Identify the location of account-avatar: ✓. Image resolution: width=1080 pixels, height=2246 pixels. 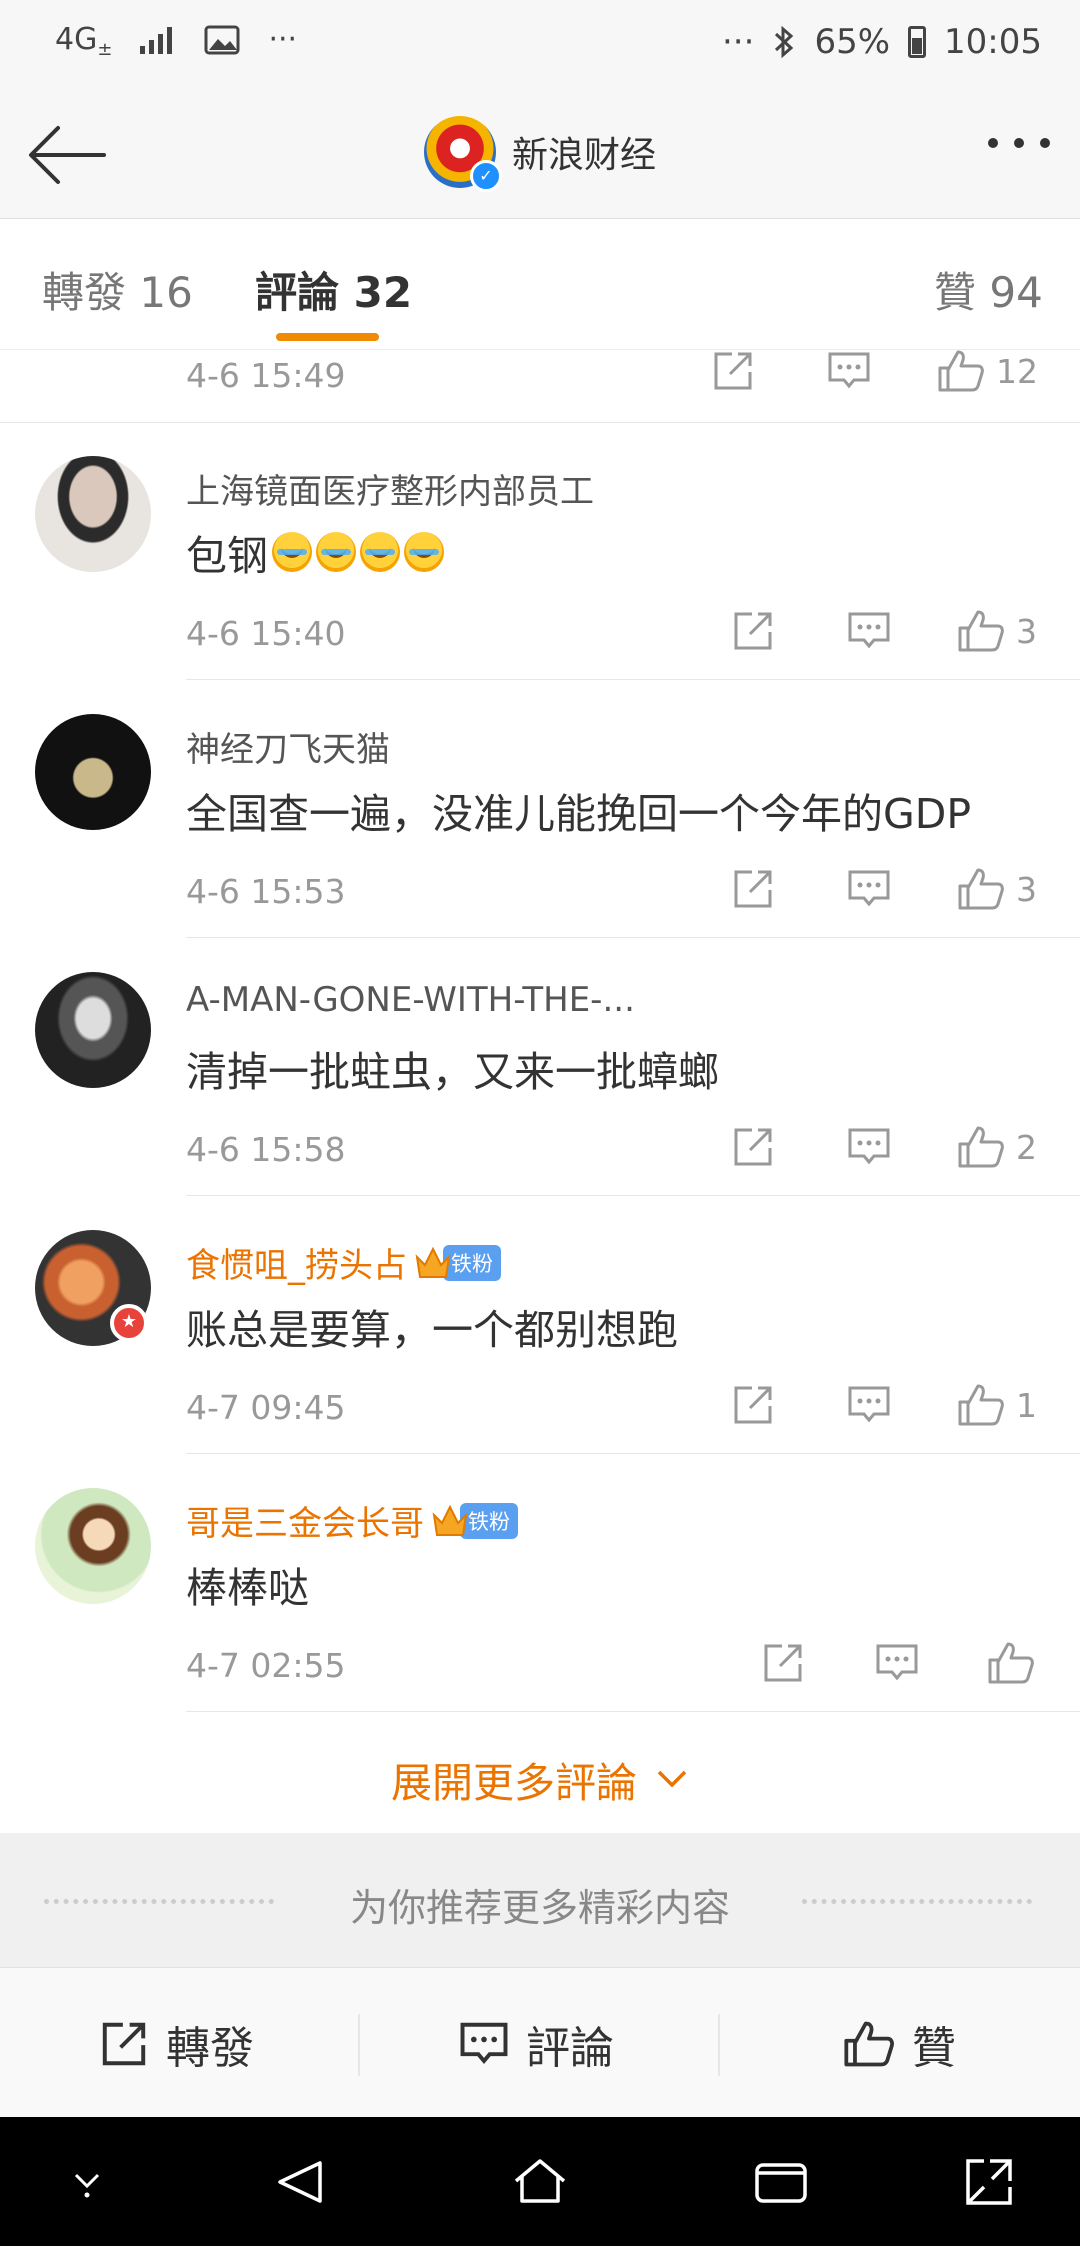
(462, 154).